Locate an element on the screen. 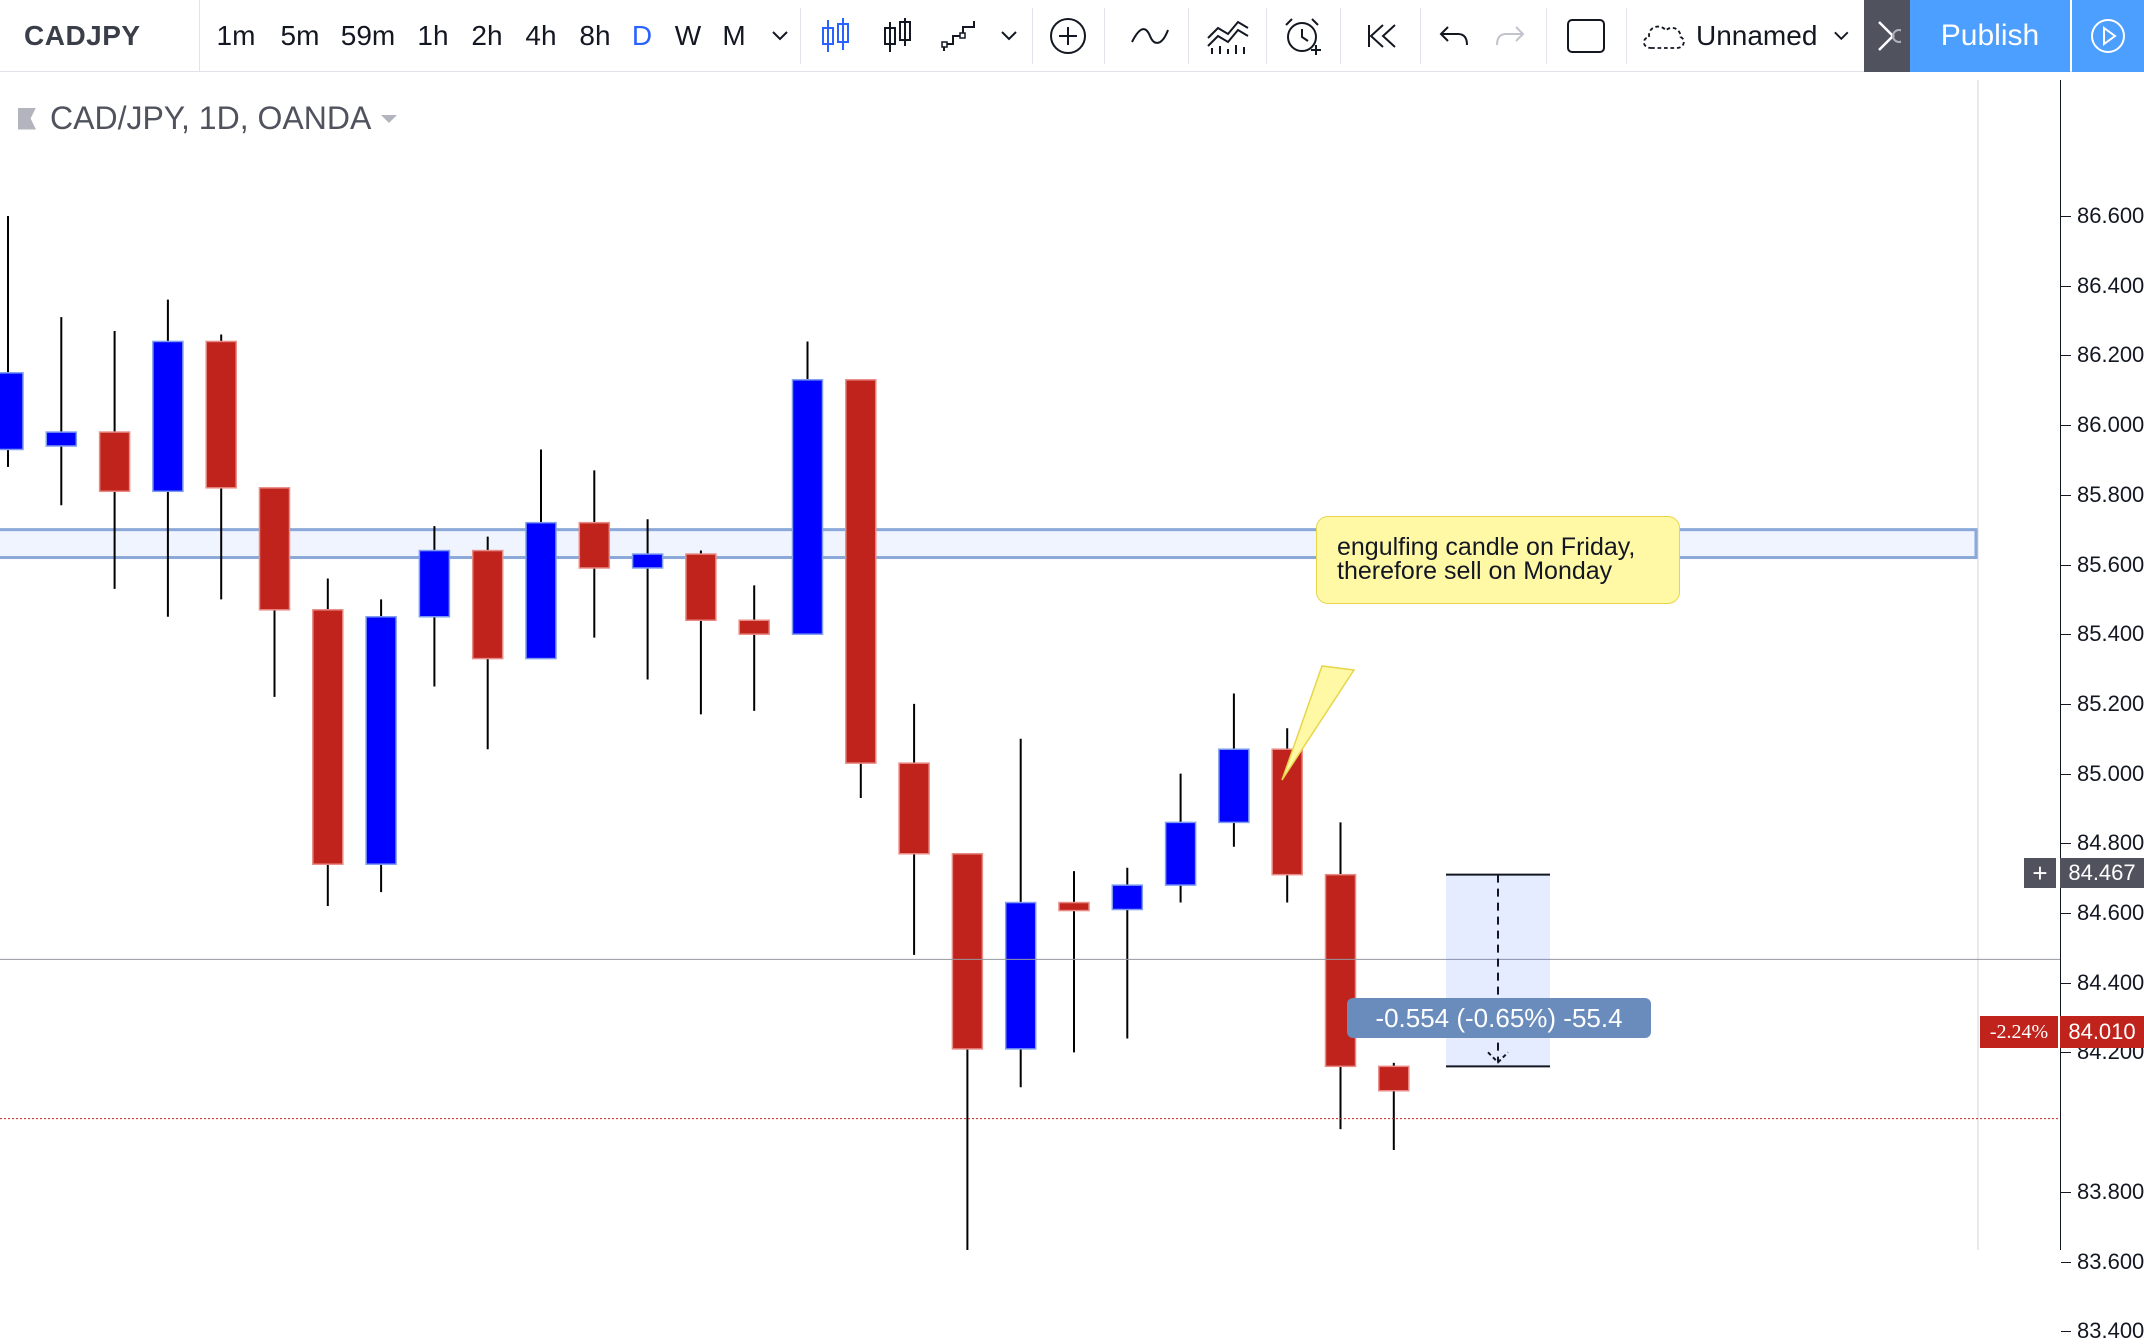  chart-type-dropdown is located at coordinates (1009, 36).